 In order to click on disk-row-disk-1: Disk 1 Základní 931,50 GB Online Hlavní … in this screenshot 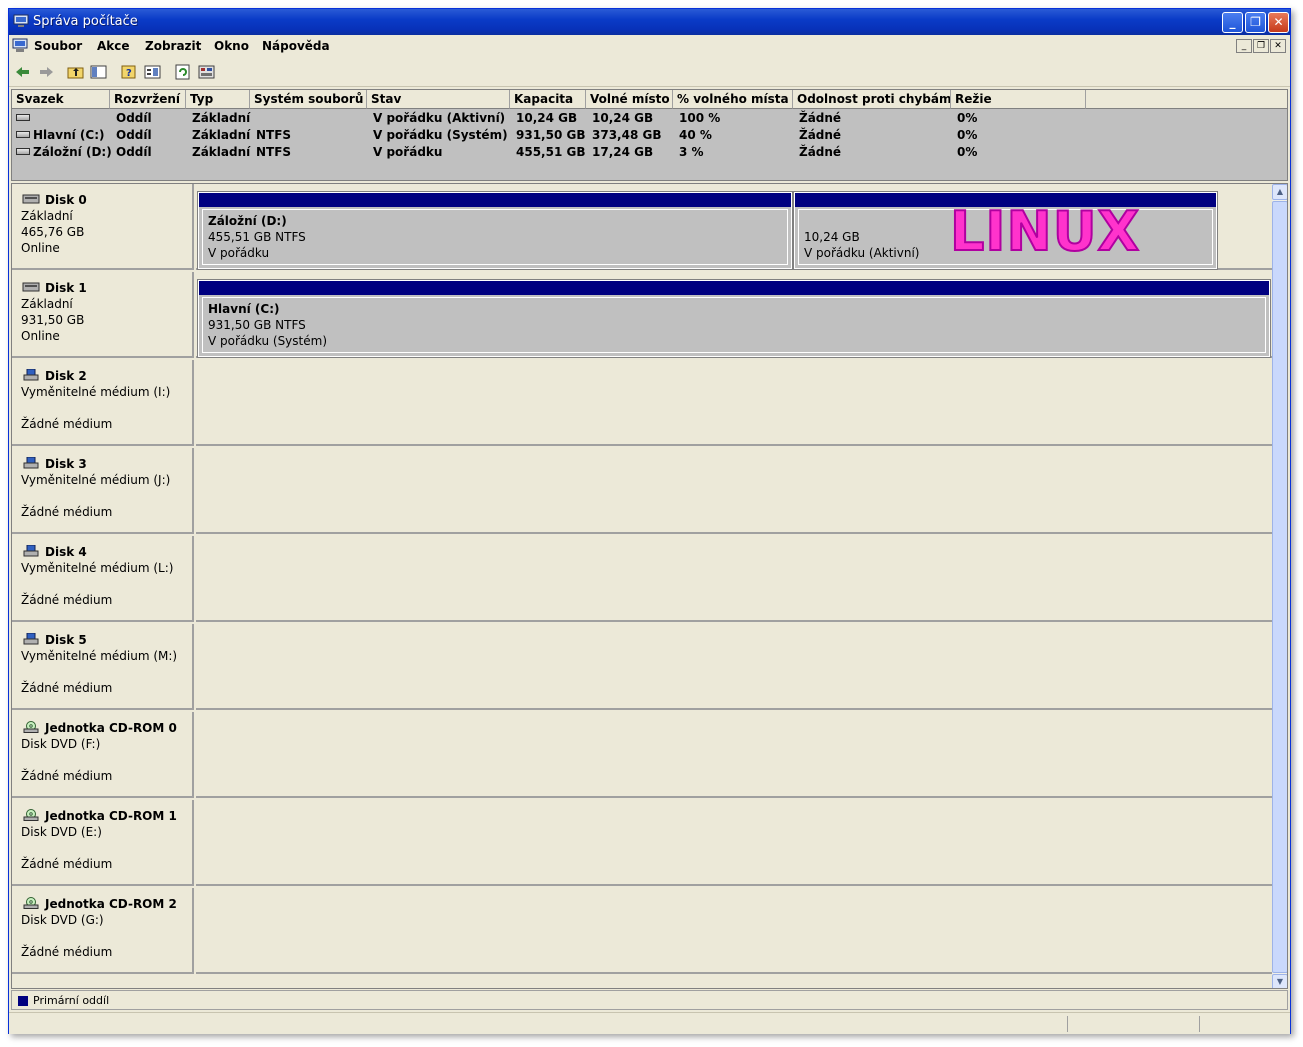, I will do `click(642, 316)`.